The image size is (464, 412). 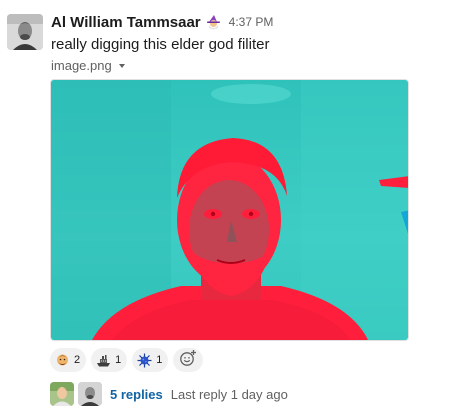 I want to click on virus-emoji-icon, so click(x=144, y=360).